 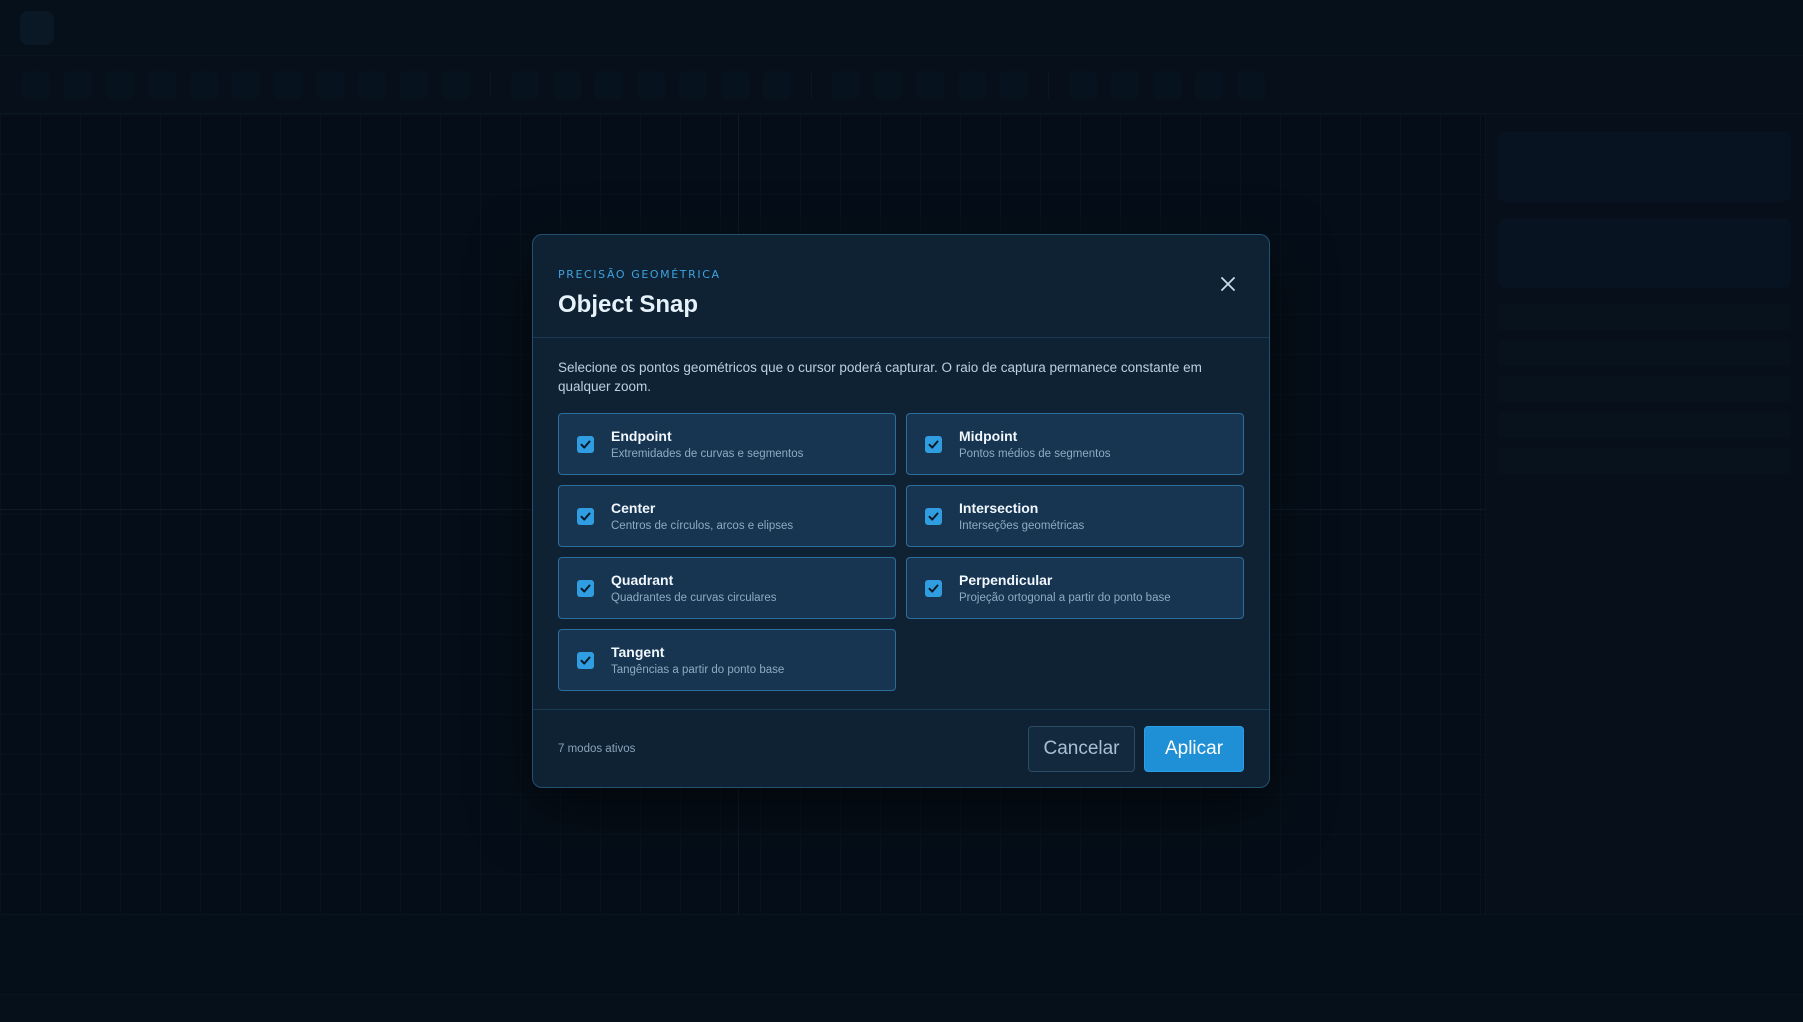 I want to click on snap-option-description: Tangências a partir do ponto base, so click(x=698, y=670).